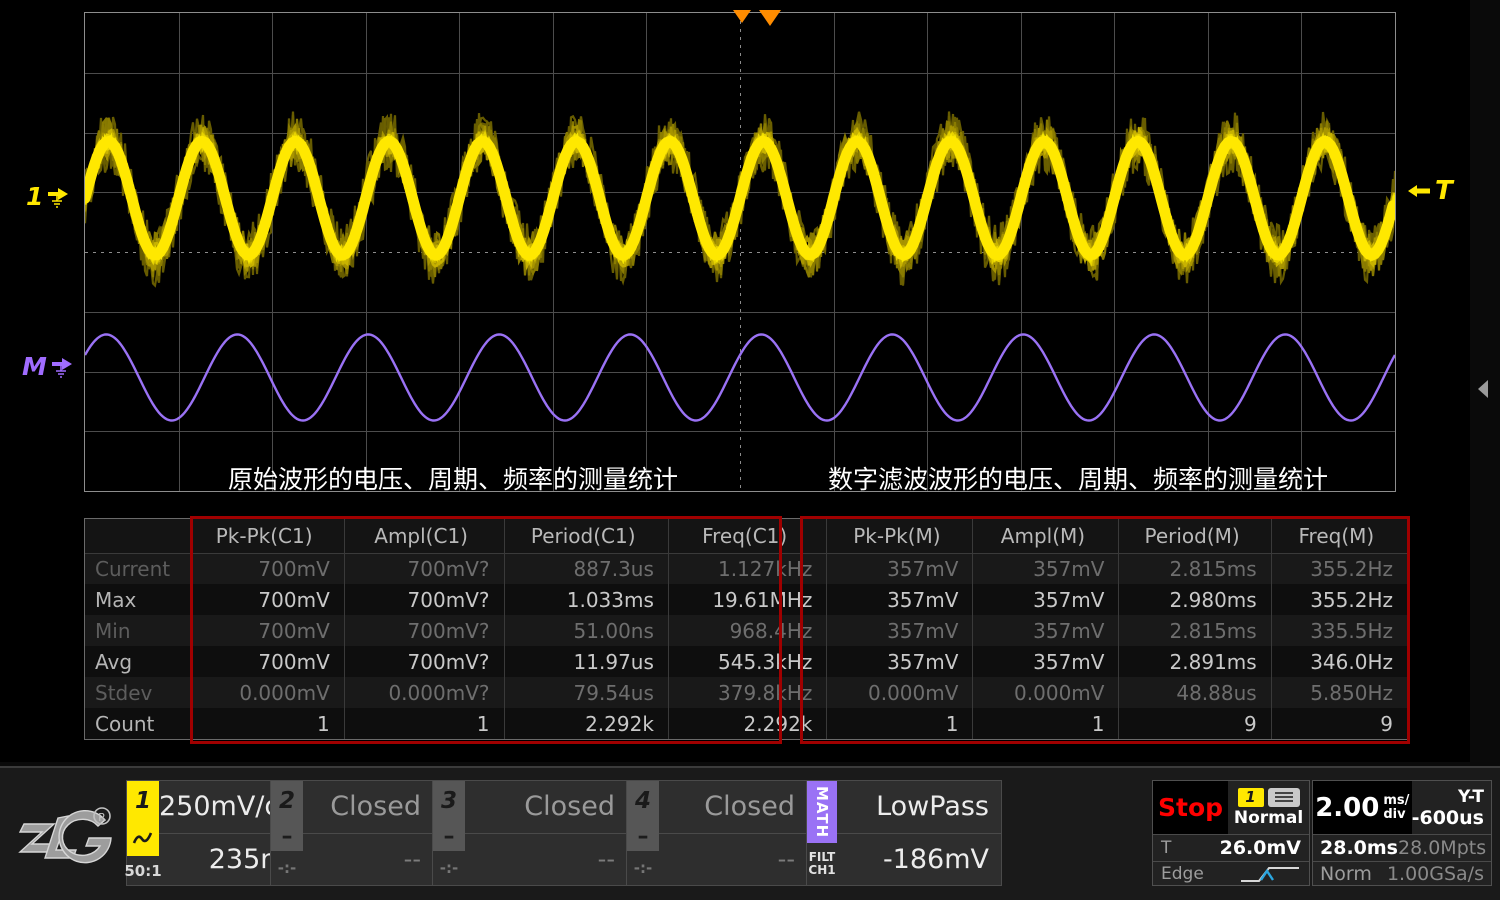 Image resolution: width=1500 pixels, height=900 pixels. What do you see at coordinates (1178, 874) in the screenshot?
I see `trigger-type-label: Edge` at bounding box center [1178, 874].